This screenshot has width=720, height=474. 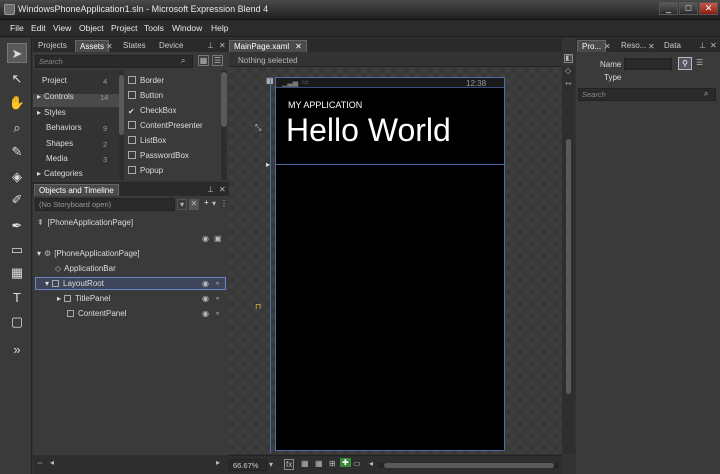 I want to click on zoom-dropdown-icon: ▾, so click(x=271, y=464).